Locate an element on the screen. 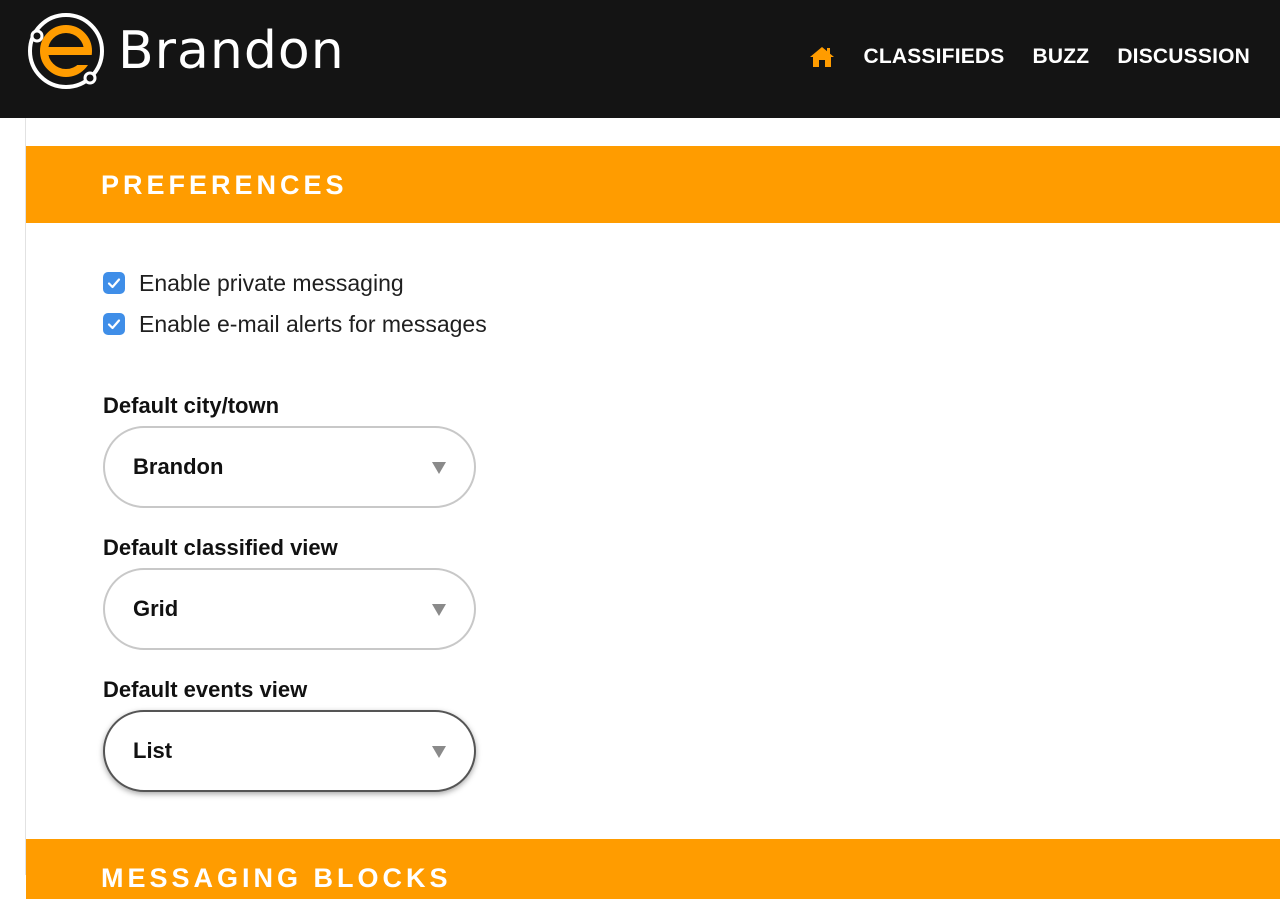 Image resolution: width=1280 pixels, height=899 pixels. nav-buzz: BUZZ is located at coordinates (1061, 57).